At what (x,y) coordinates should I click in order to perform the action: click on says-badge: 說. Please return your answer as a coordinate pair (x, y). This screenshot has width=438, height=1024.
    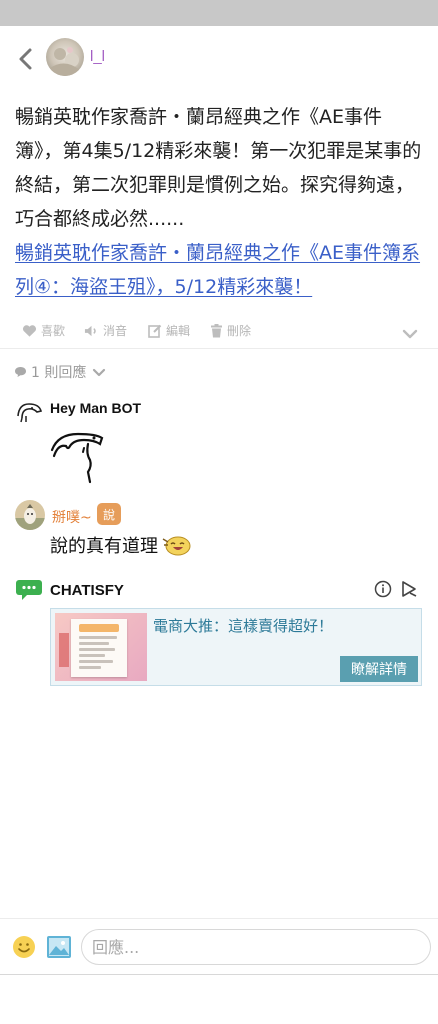
    Looking at the image, I should click on (109, 514).